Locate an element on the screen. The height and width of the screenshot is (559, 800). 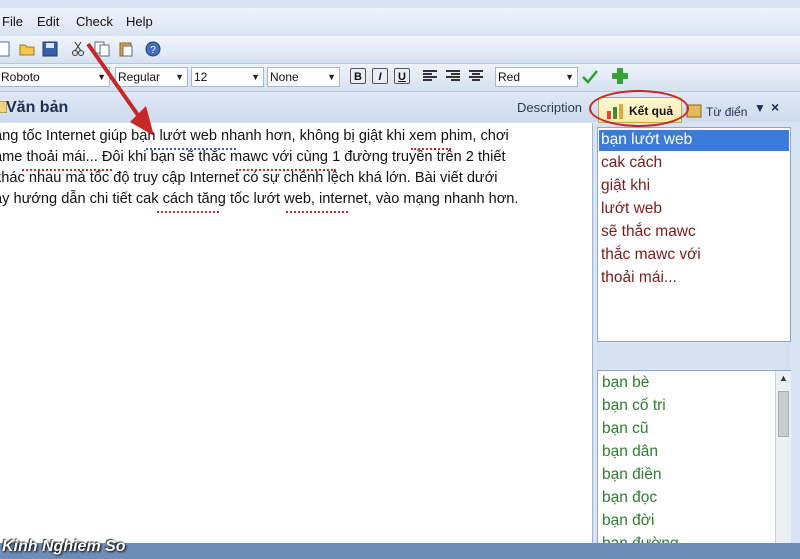
dictionary-item: bạn cố tri is located at coordinates (634, 406).